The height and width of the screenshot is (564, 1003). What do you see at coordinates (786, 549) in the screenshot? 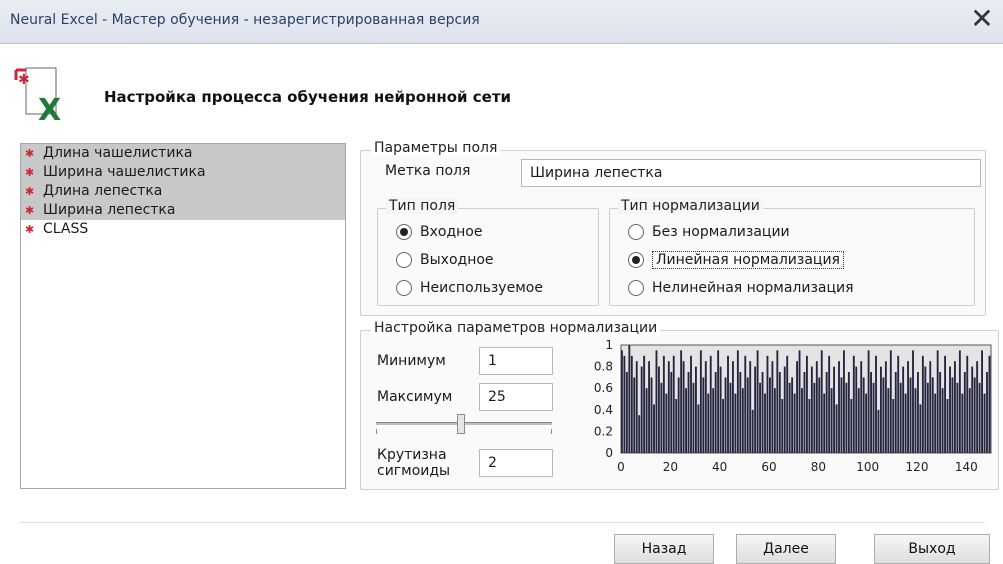
I see `next-button: Далее` at bounding box center [786, 549].